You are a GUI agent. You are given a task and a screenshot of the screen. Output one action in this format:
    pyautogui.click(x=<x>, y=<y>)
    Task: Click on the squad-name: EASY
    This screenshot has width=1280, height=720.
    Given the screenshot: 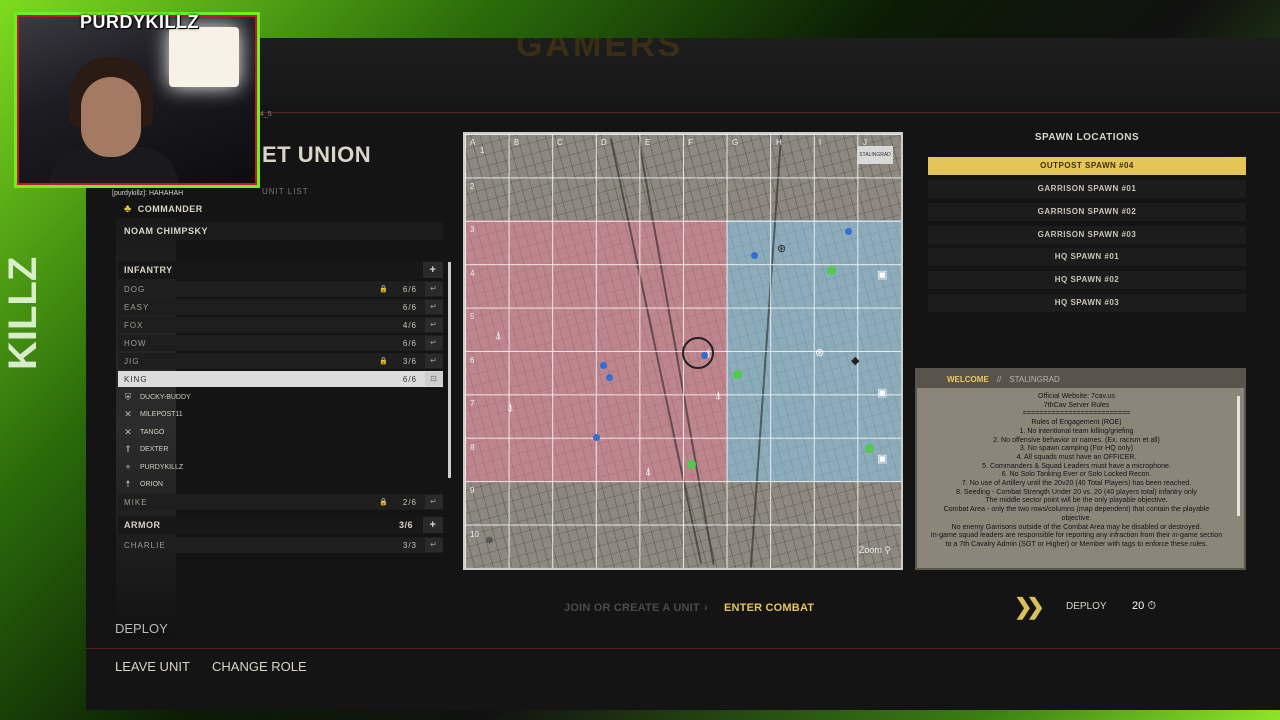 What is the action you would take?
    pyautogui.click(x=137, y=307)
    